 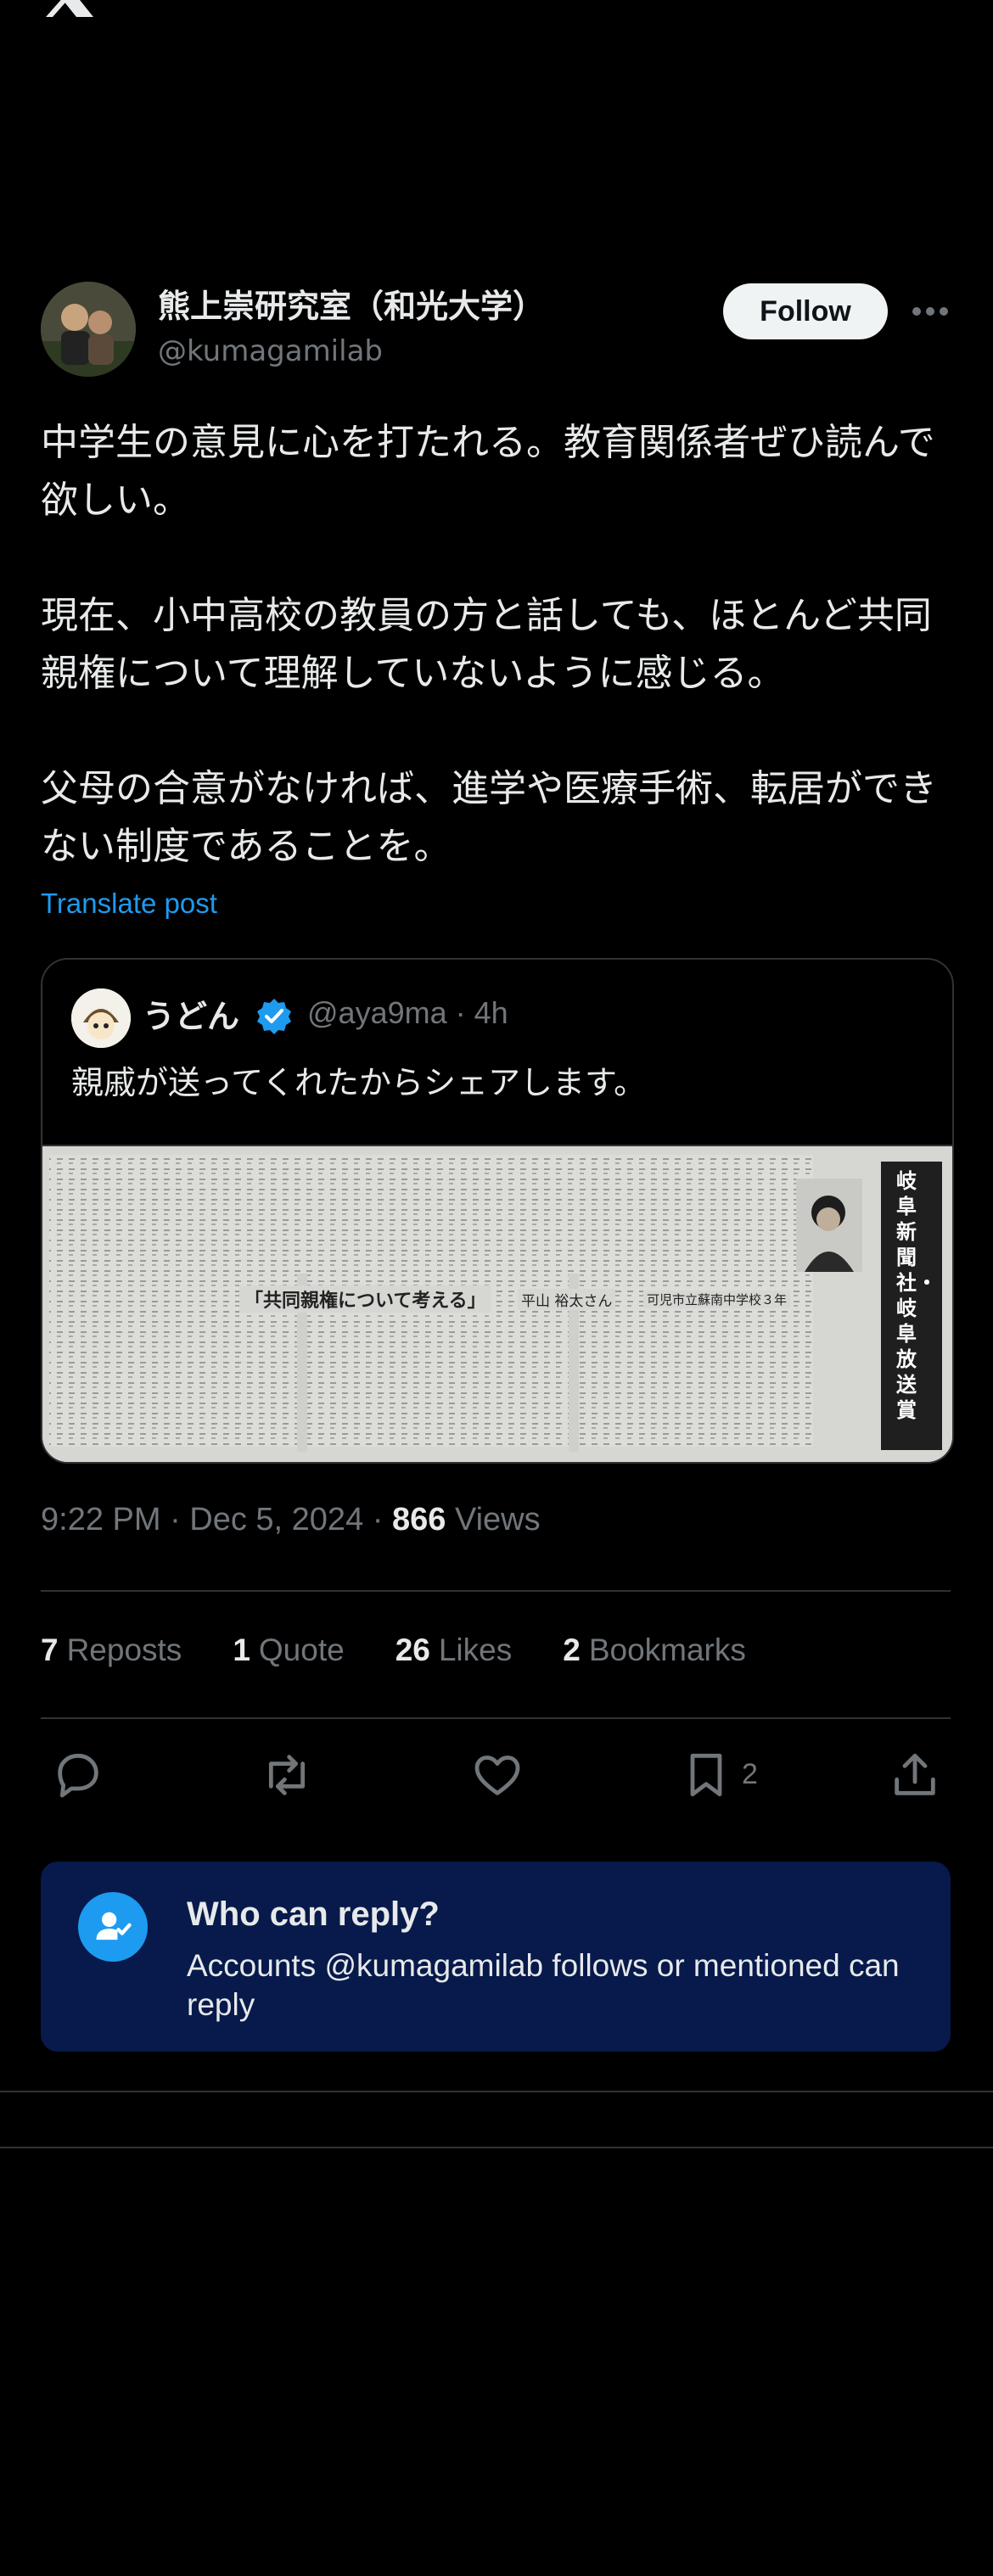 What do you see at coordinates (78, 1775) in the screenshot?
I see `reply-icon` at bounding box center [78, 1775].